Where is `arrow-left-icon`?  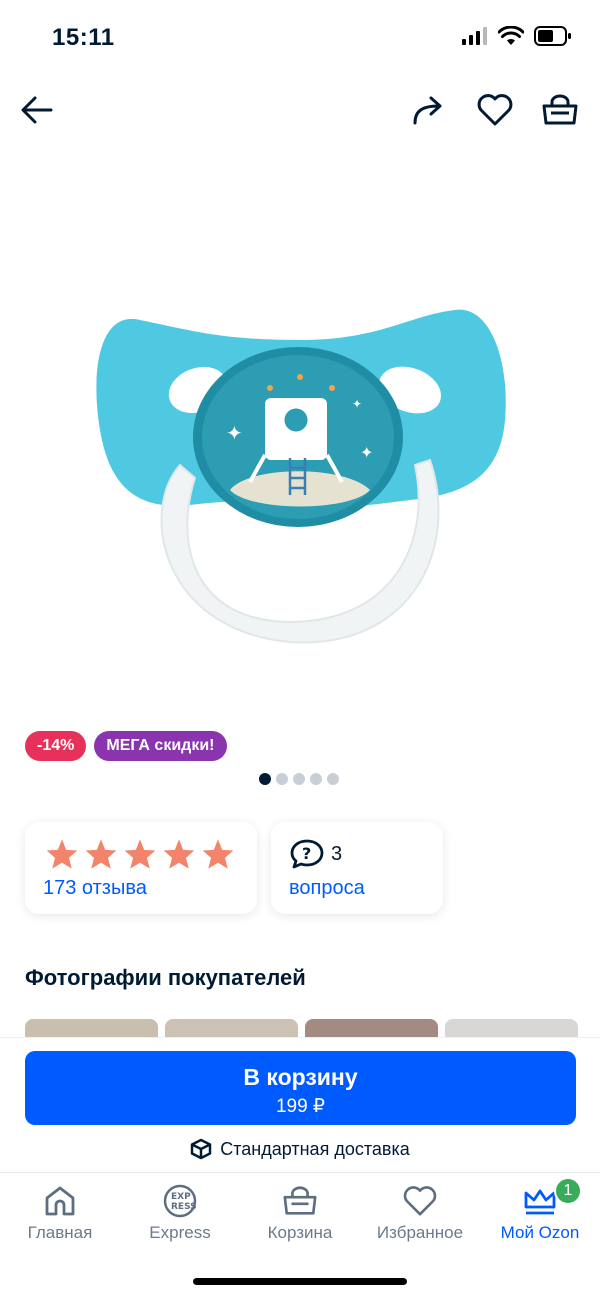
arrow-left-icon is located at coordinates (37, 110).